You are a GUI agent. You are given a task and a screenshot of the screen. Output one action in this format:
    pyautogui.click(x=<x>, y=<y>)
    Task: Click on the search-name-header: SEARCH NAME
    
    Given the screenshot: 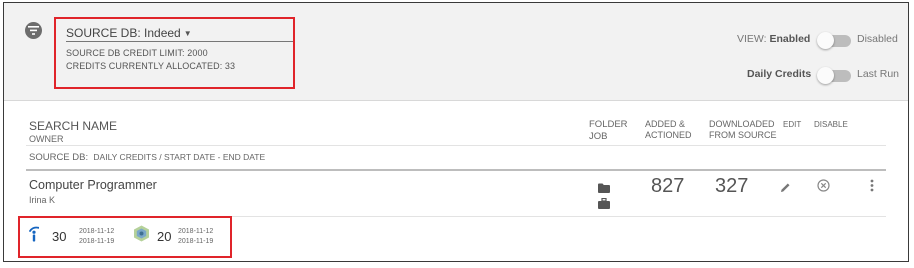 What is the action you would take?
    pyautogui.click(x=73, y=126)
    